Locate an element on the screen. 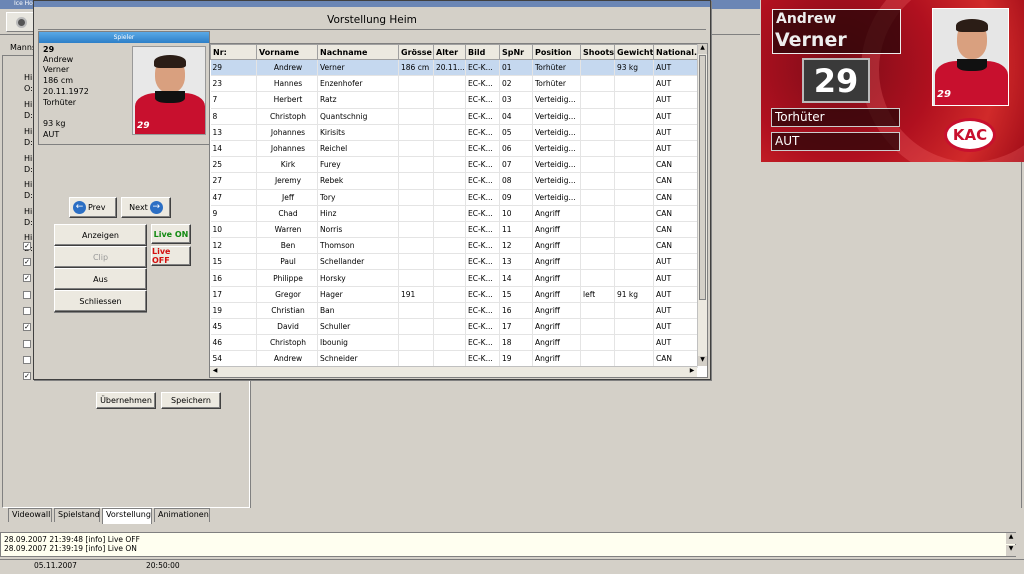  scroll-left-icon: ◀ is located at coordinates (215, 372).